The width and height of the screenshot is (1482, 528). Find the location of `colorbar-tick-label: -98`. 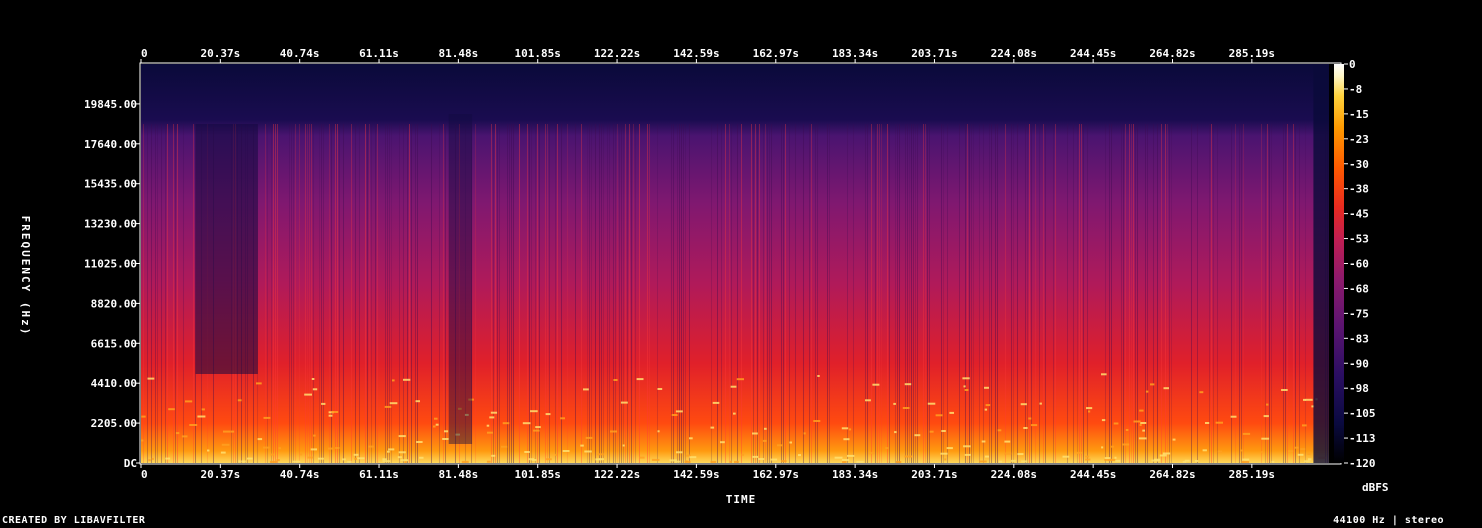

colorbar-tick-label: -98 is located at coordinates (1359, 388).